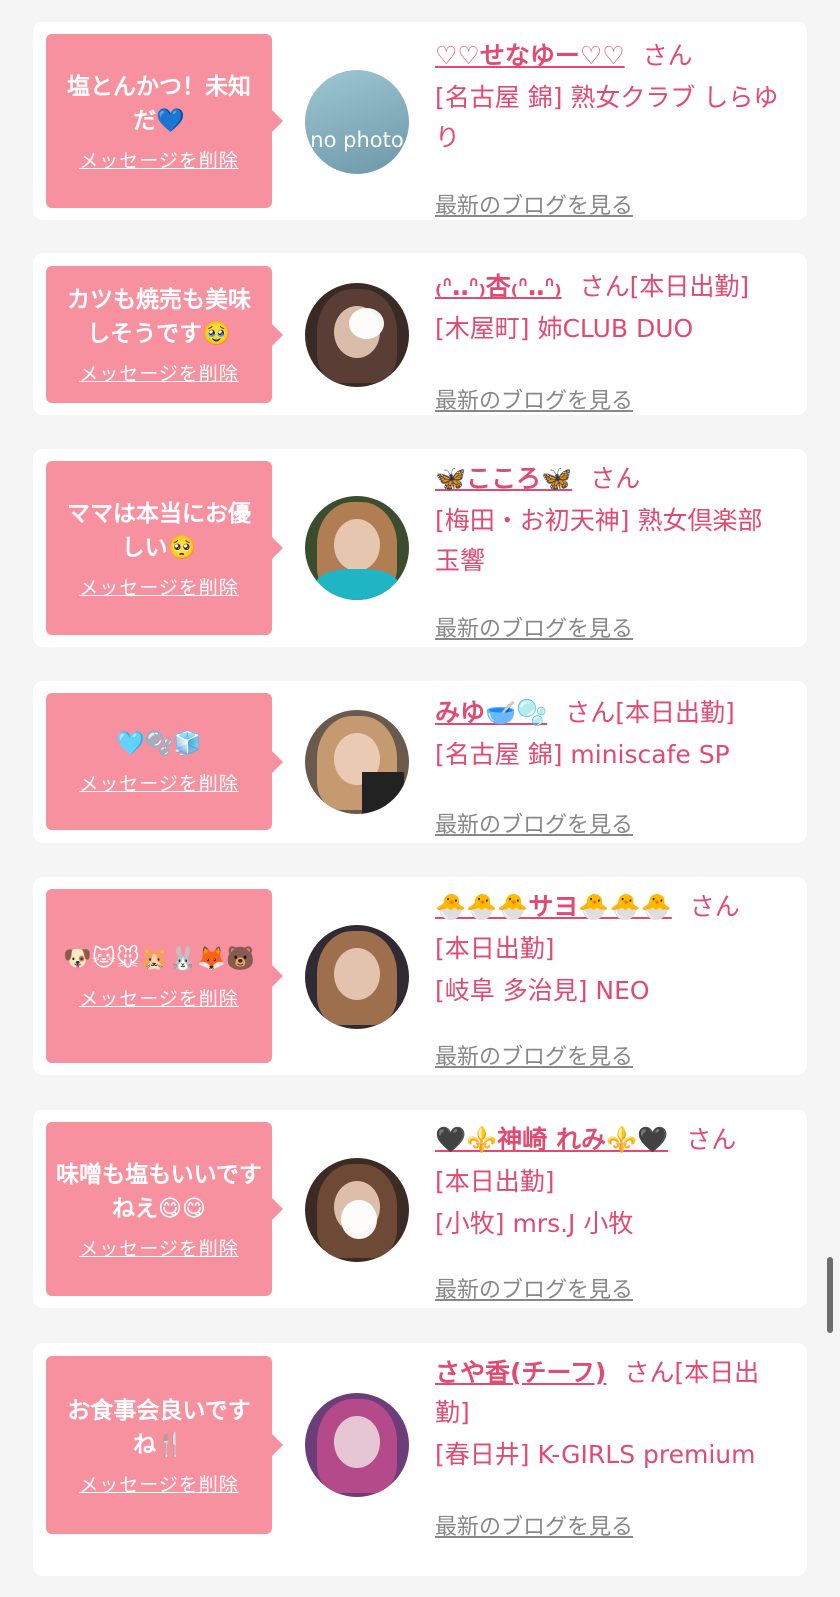 Image resolution: width=840 pixels, height=1597 pixels. I want to click on profile-info: ♡♡せなゆー♡♡ さん [名古屋 錦] 熟女クラブ しらゆり 最新のブログを見る, so click(615, 127).